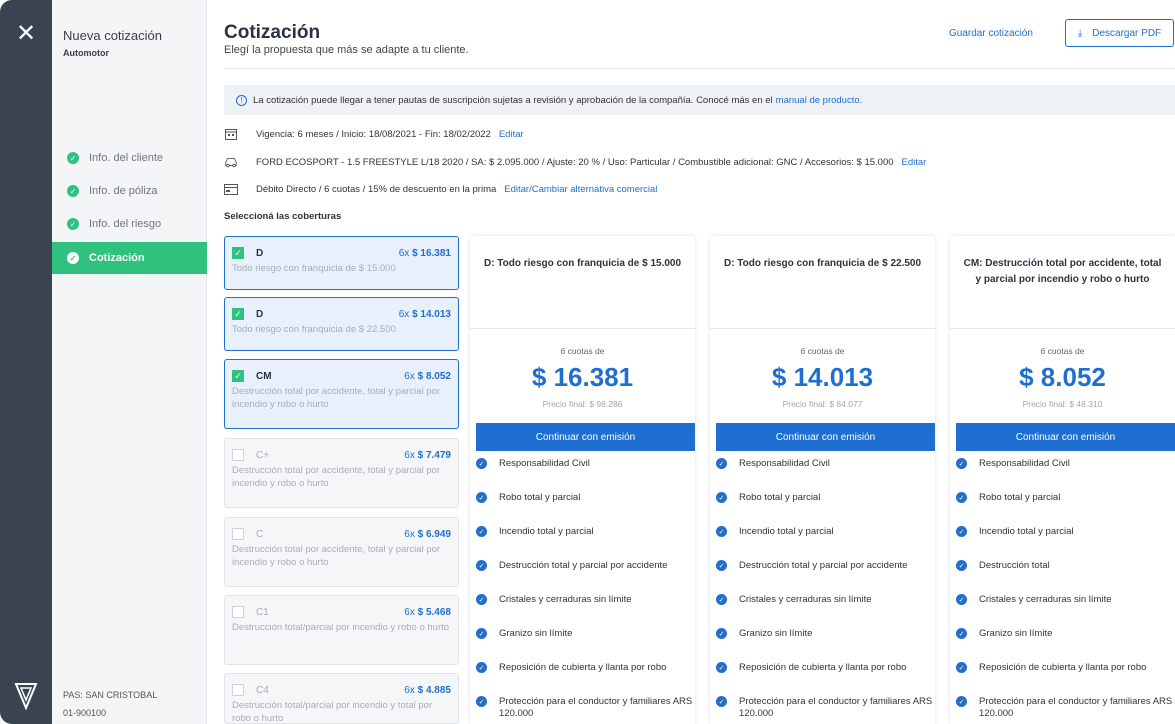 The height and width of the screenshot is (724, 1175). What do you see at coordinates (1119, 33) in the screenshot?
I see `download-pdf-button: ⤓ Descargar PDF` at bounding box center [1119, 33].